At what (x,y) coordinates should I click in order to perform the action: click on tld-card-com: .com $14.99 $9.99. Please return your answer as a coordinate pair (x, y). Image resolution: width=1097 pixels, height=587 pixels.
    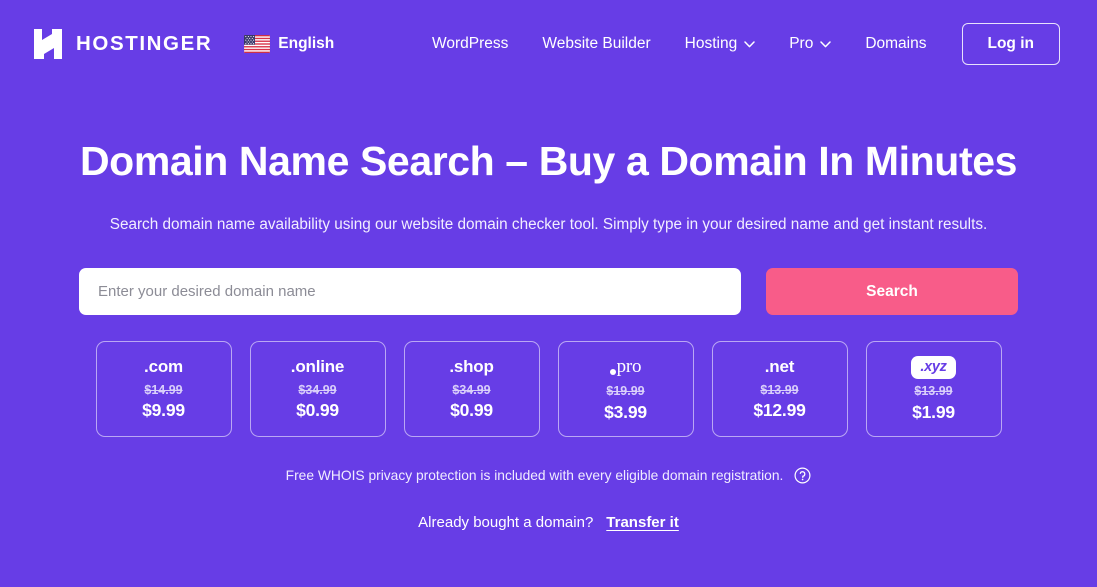
    Looking at the image, I should click on (163, 389).